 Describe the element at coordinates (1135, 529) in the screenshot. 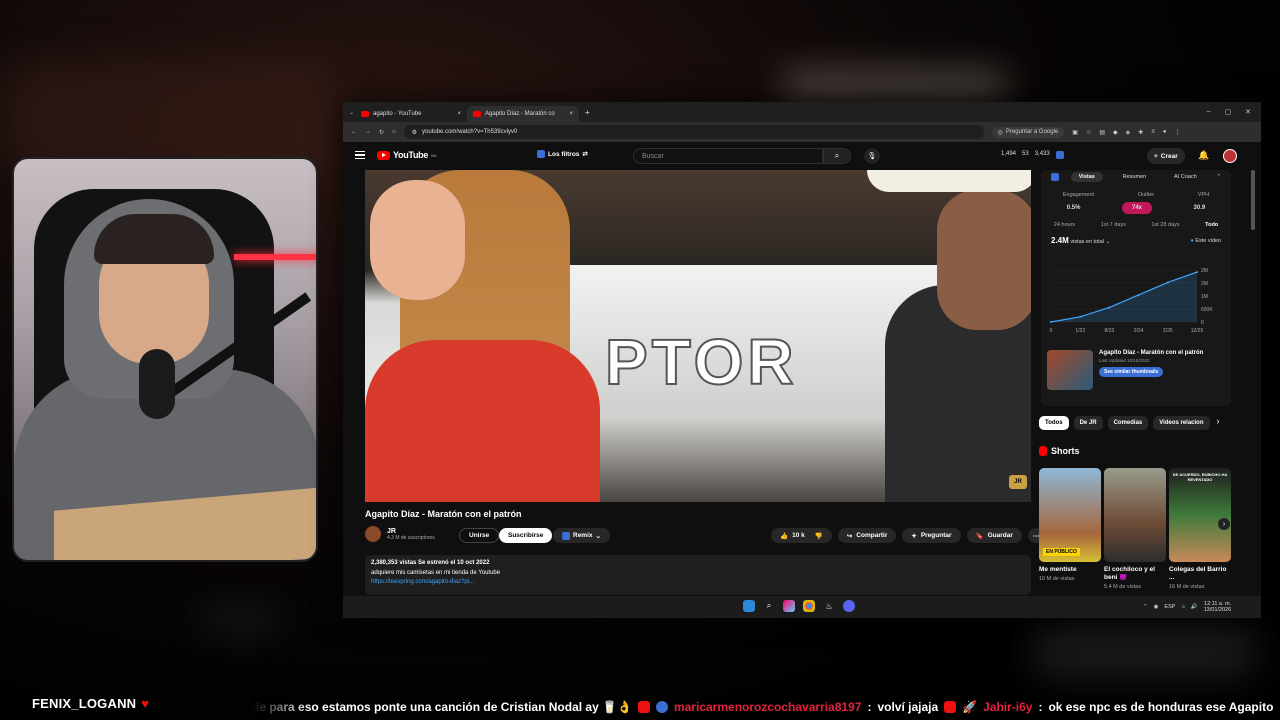

I see `short-card: El cochiloco y el beni 😈 5.4 M de vistas` at that location.